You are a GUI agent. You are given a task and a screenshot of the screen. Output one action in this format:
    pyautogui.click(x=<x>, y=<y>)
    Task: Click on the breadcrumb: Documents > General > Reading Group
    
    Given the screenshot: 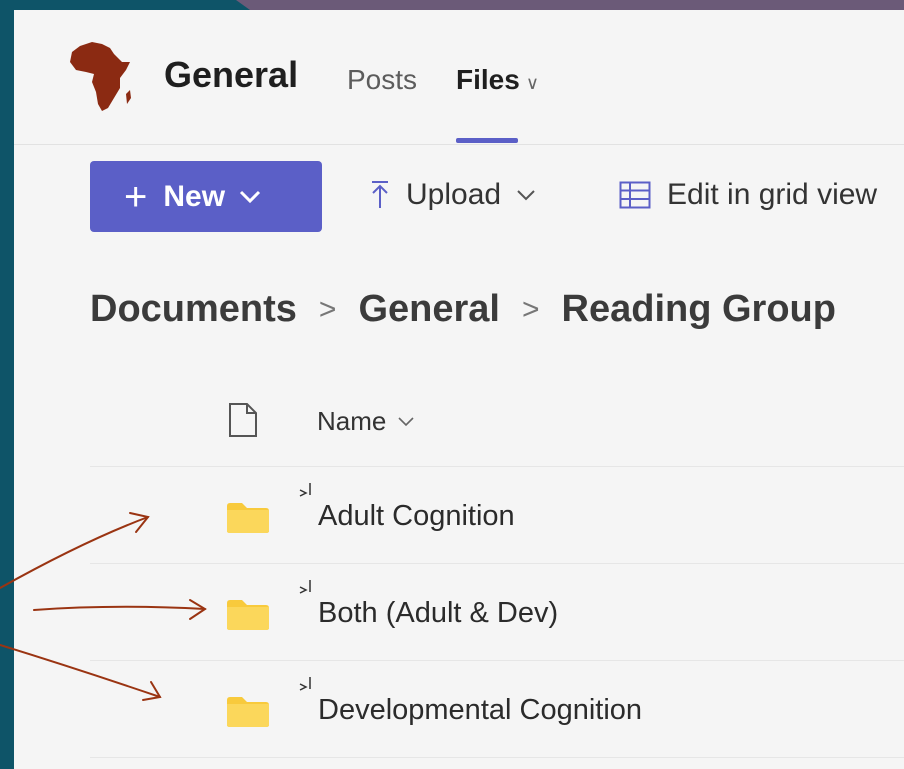 What is the action you would take?
    pyautogui.click(x=463, y=309)
    